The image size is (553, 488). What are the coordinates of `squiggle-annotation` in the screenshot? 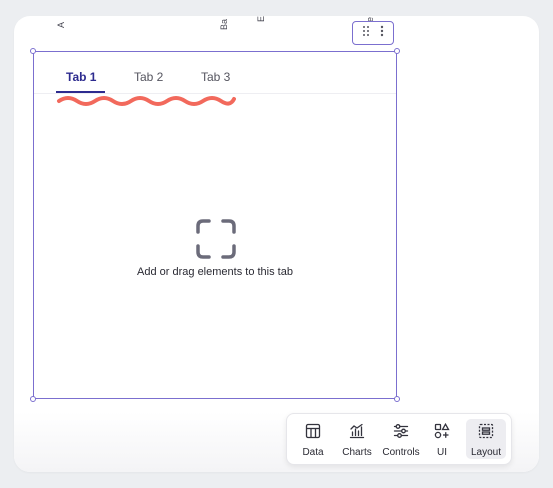 It's located at (146, 101).